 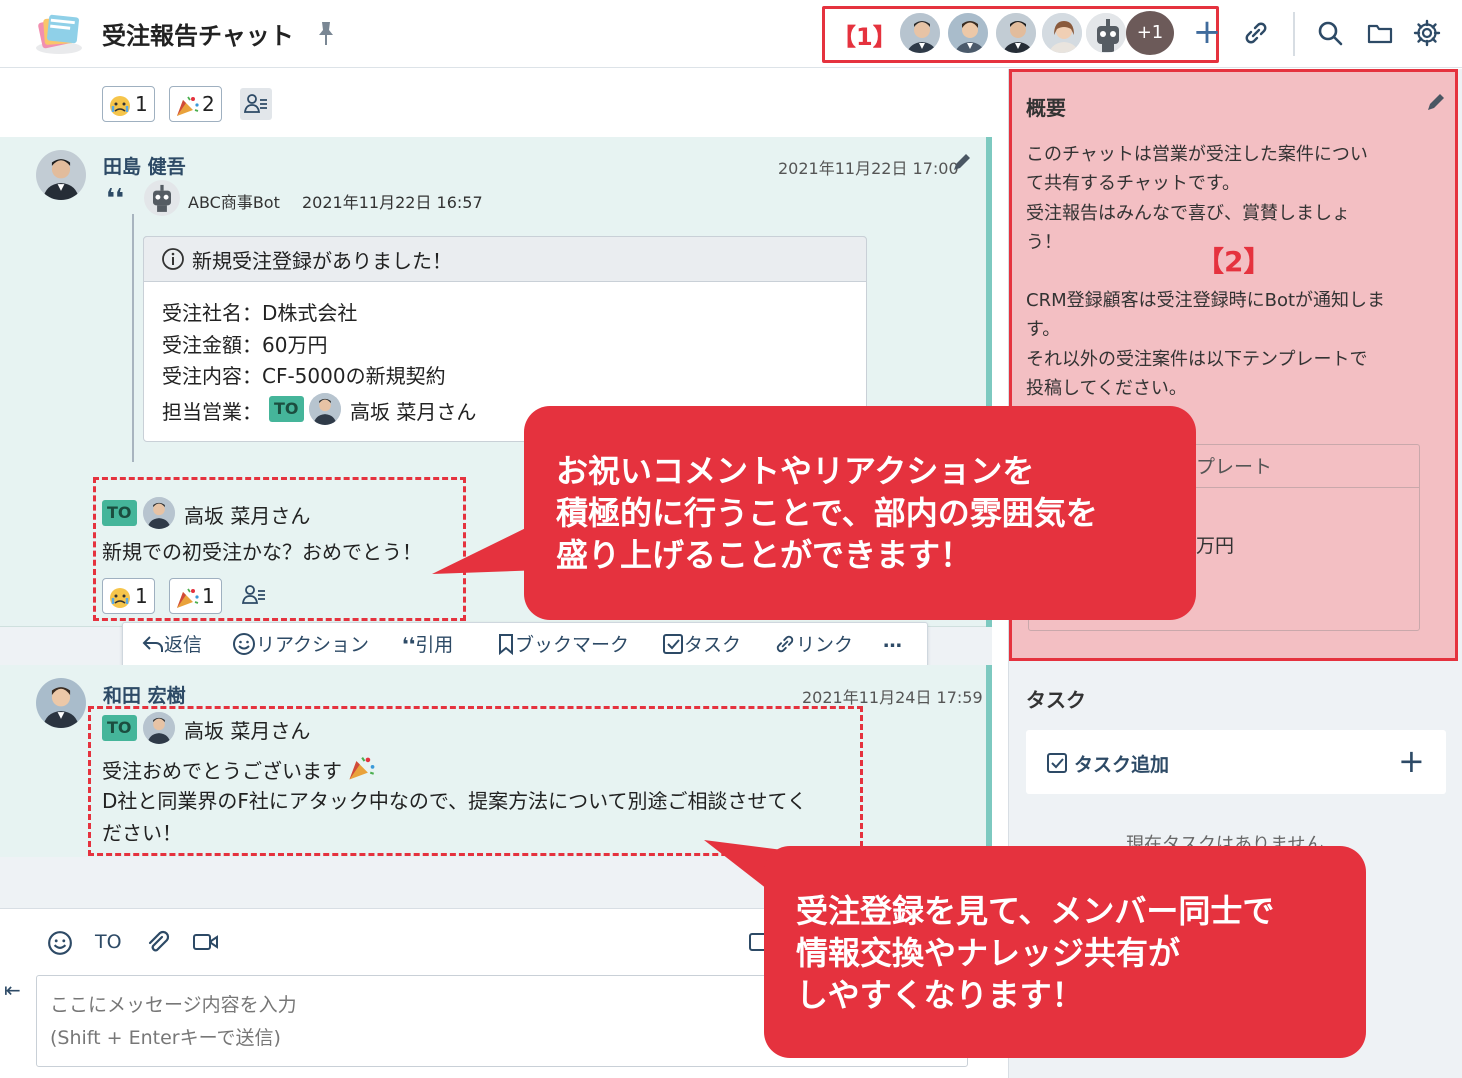 I want to click on collapse-icon: ⇤, so click(x=12, y=990).